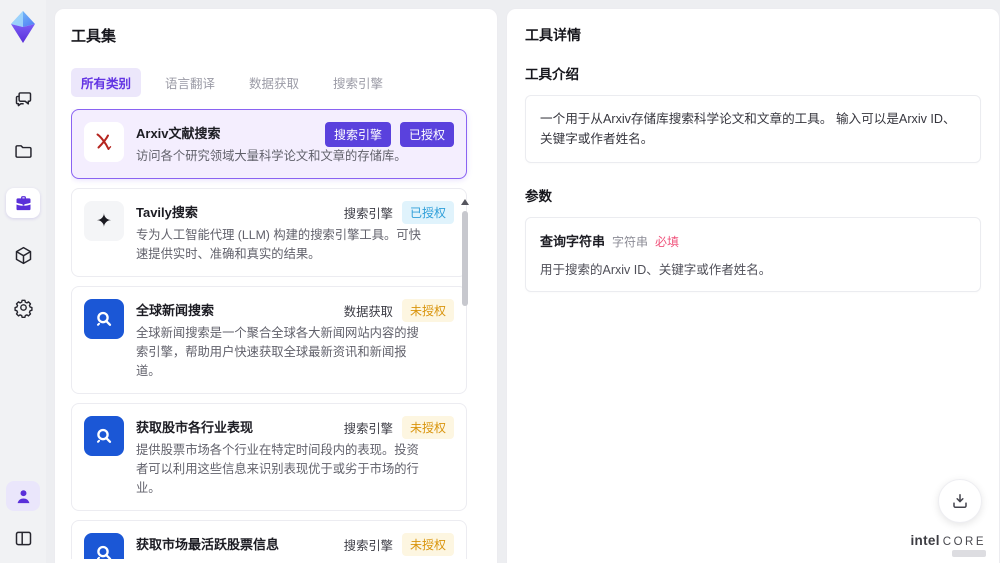  I want to click on params-heading: 参数, so click(538, 197).